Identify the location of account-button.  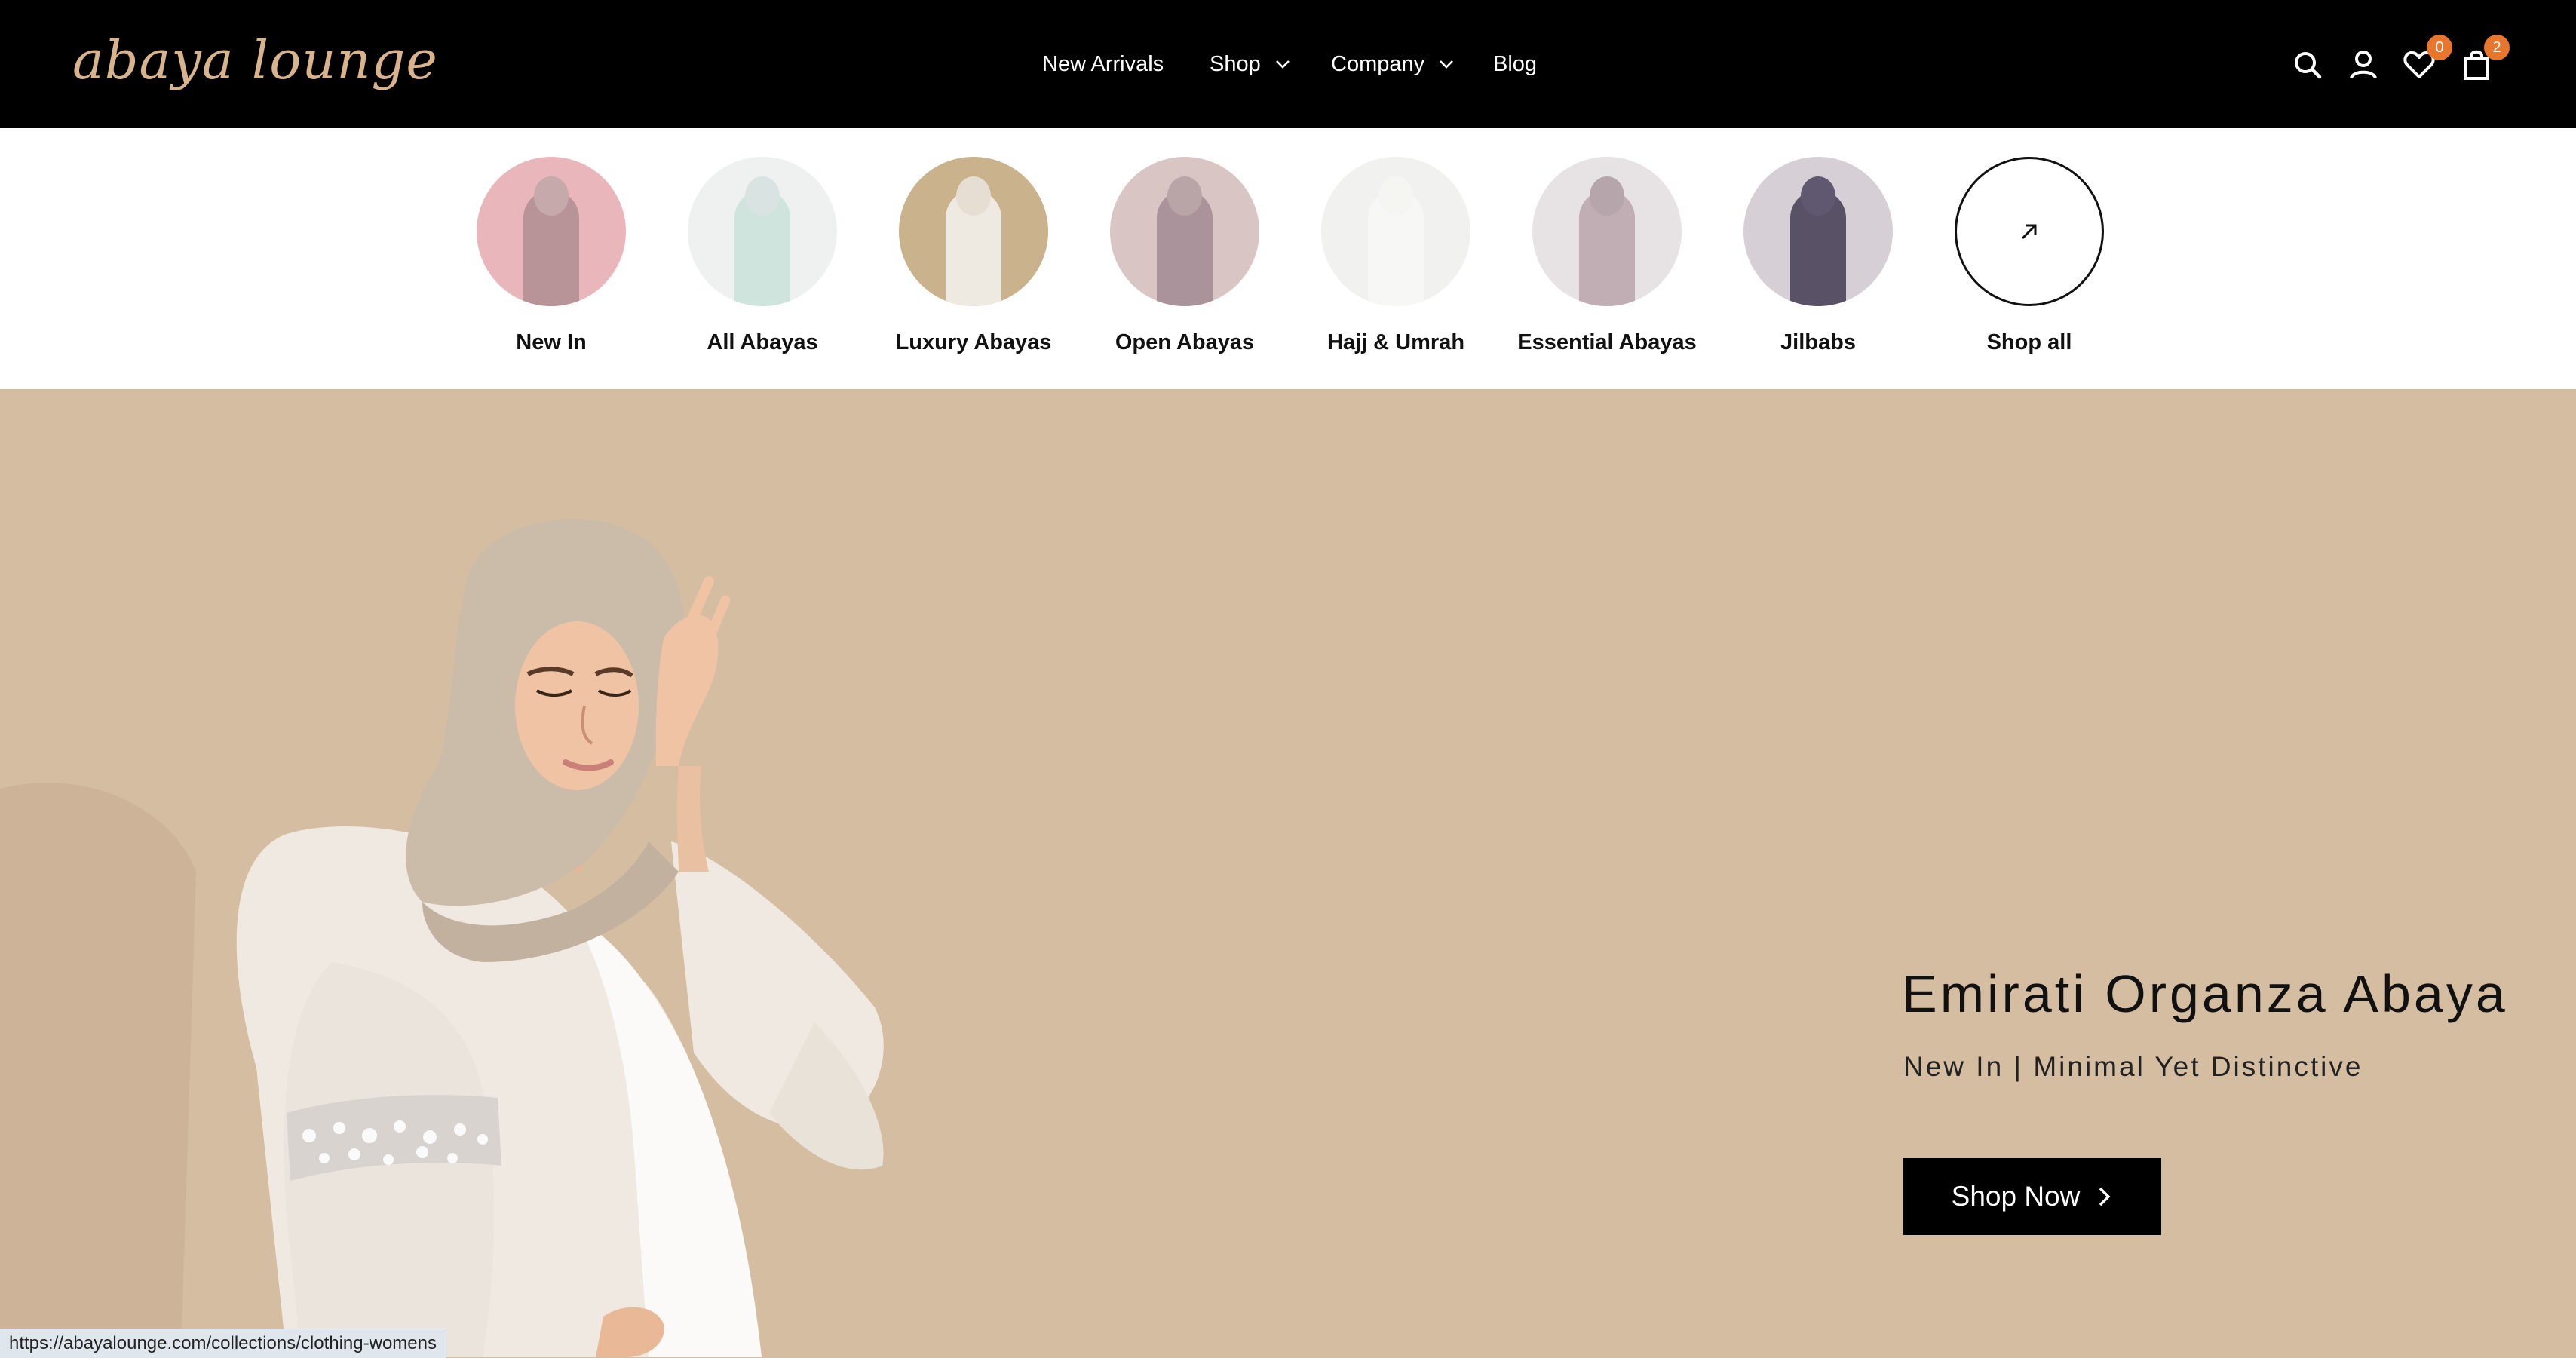
(2363, 64).